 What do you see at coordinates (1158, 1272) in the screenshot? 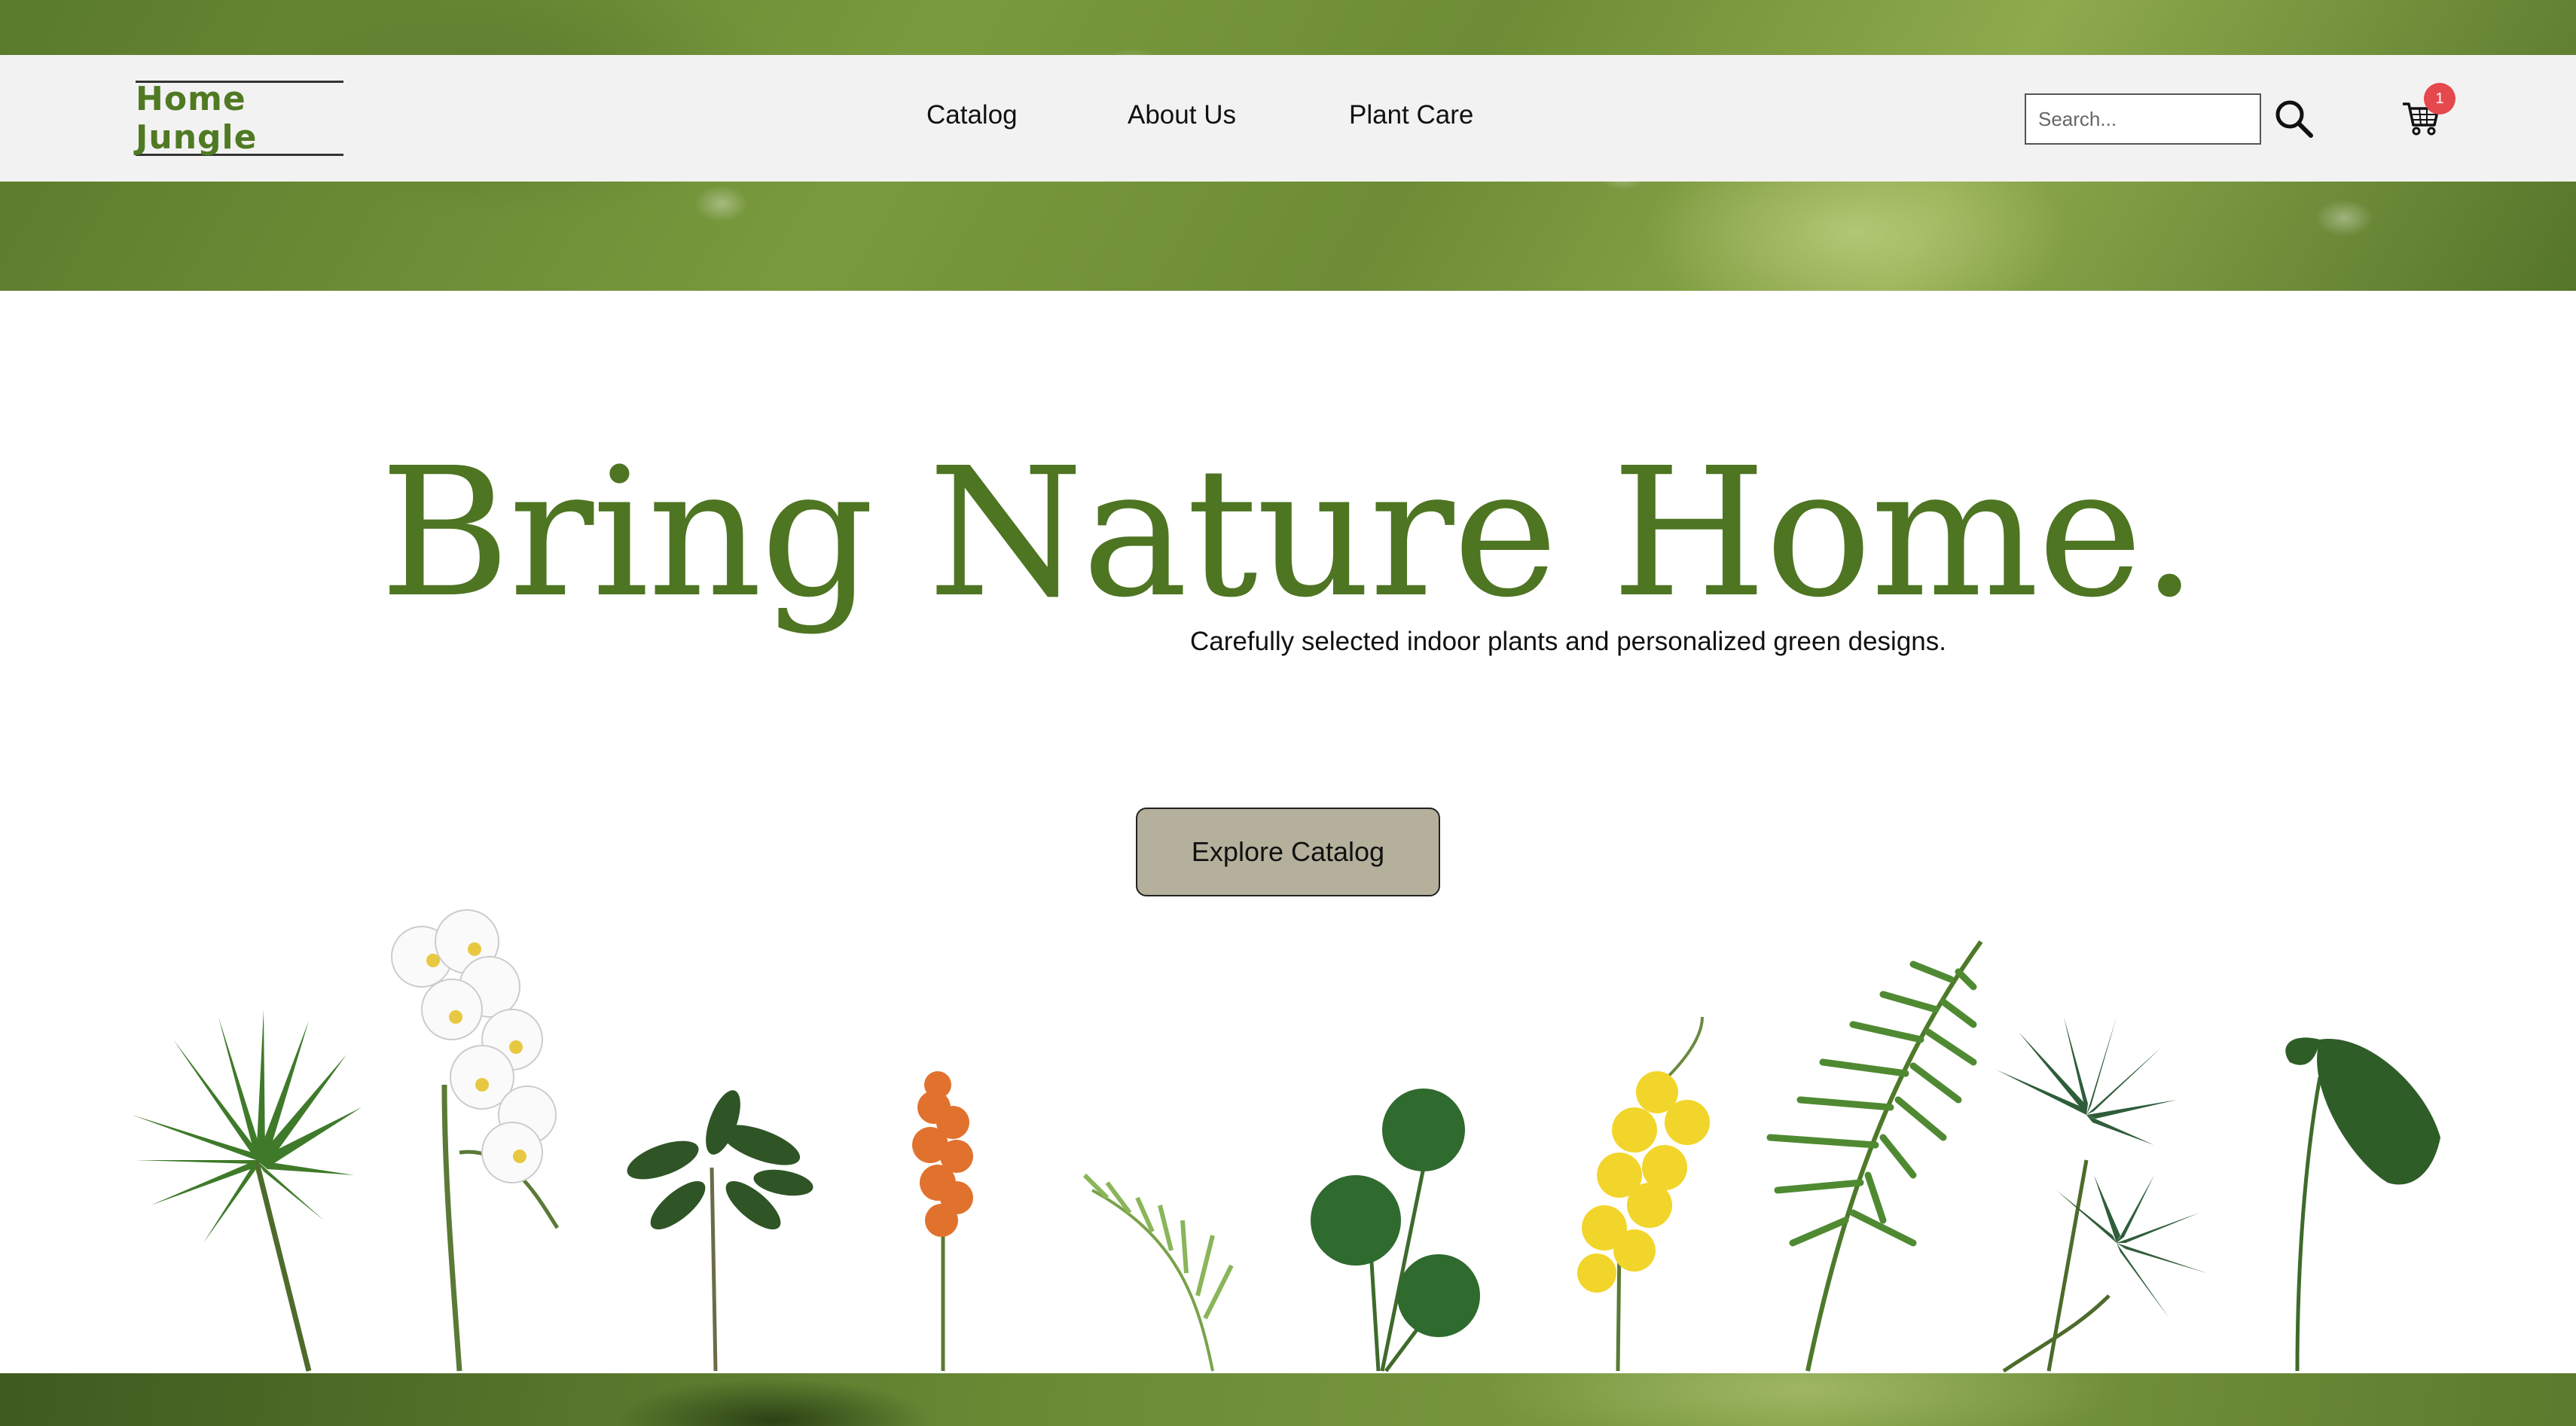
I see `fern-palm-plant` at bounding box center [1158, 1272].